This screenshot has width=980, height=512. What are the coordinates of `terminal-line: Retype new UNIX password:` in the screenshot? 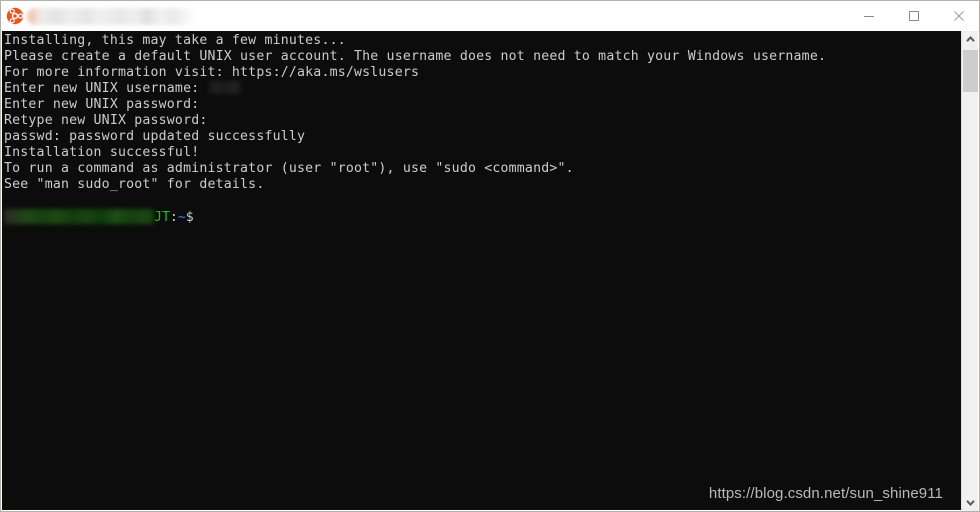 It's located at (106, 120).